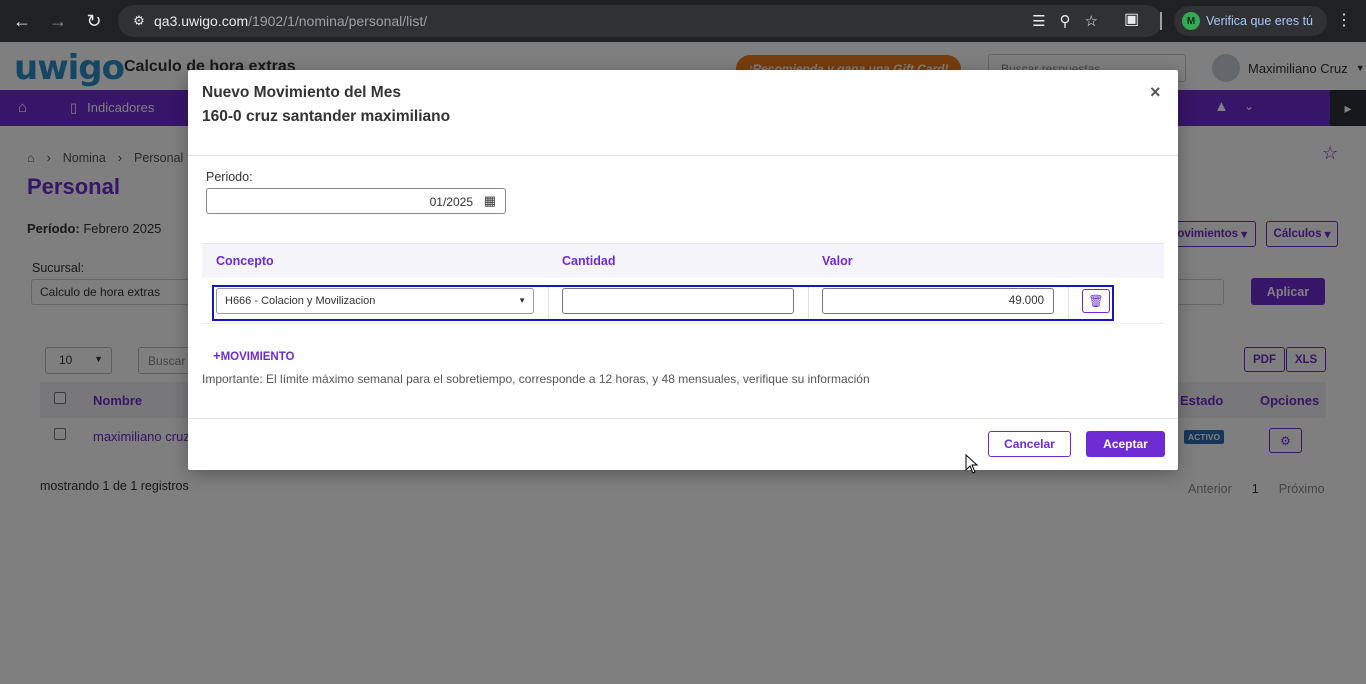 The width and height of the screenshot is (1366, 684). I want to click on add-movimiento-button: +MOVIMIENTO, so click(254, 355).